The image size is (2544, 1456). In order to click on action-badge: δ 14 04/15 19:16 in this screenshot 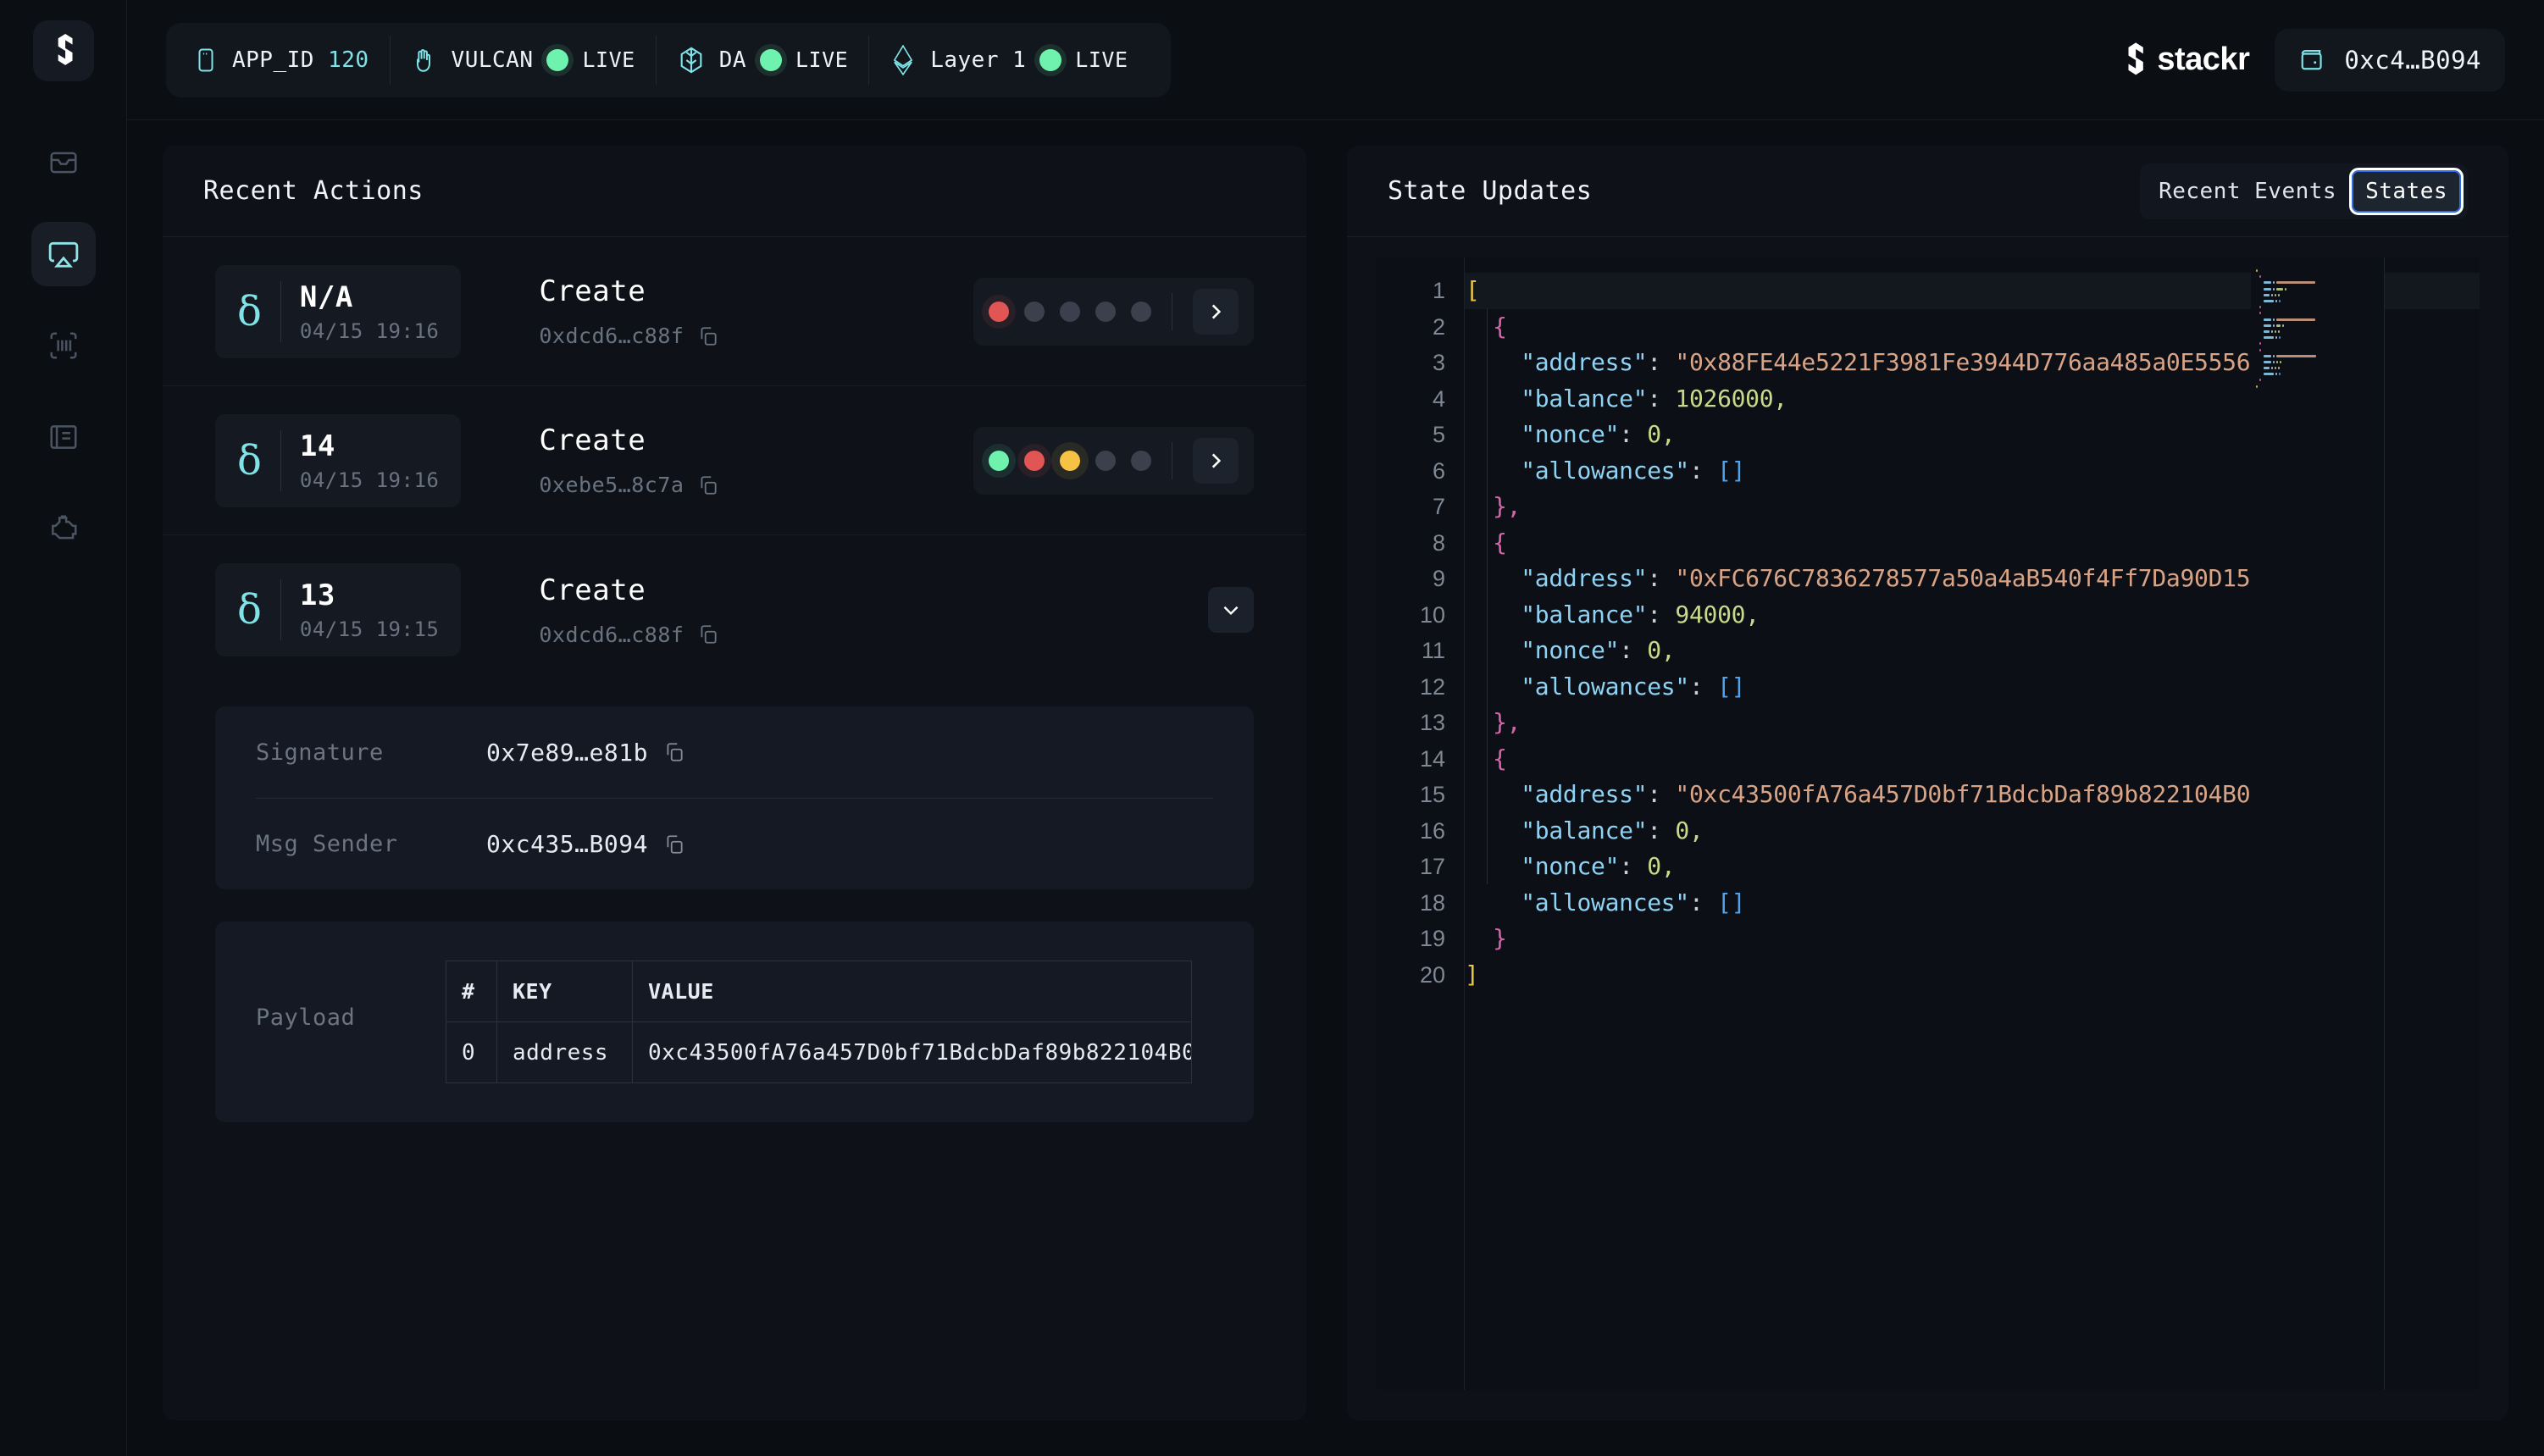, I will do `click(338, 460)`.